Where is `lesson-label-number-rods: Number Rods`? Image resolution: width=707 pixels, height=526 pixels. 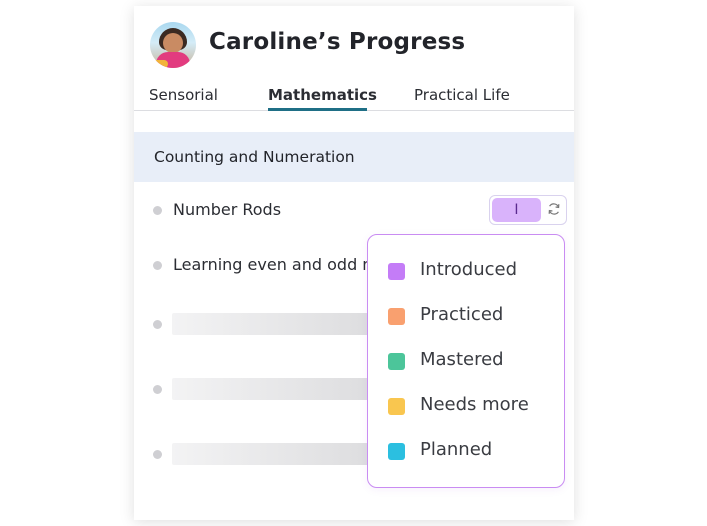
lesson-label-number-rods: Number Rods is located at coordinates (227, 209).